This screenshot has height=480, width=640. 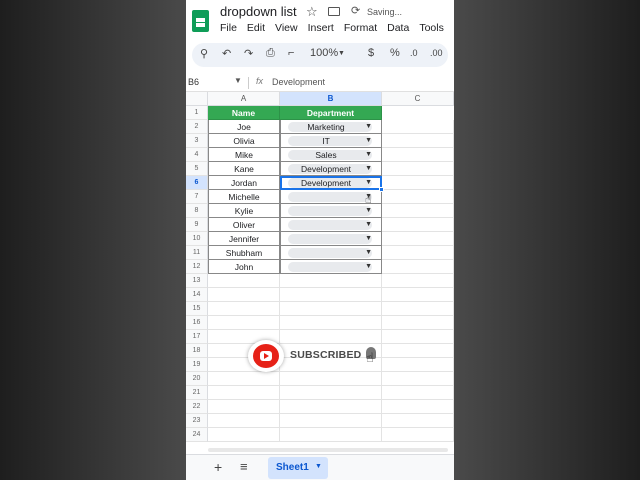 What do you see at coordinates (197, 295) in the screenshot?
I see `row-header: 14` at bounding box center [197, 295].